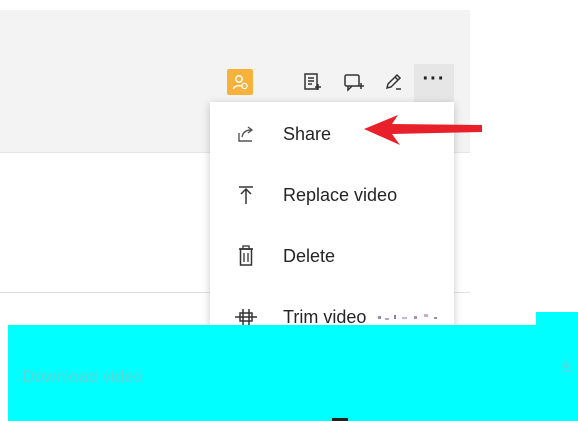 This screenshot has height=421, width=578. I want to click on menu-item-label: Replace video, so click(340, 194).